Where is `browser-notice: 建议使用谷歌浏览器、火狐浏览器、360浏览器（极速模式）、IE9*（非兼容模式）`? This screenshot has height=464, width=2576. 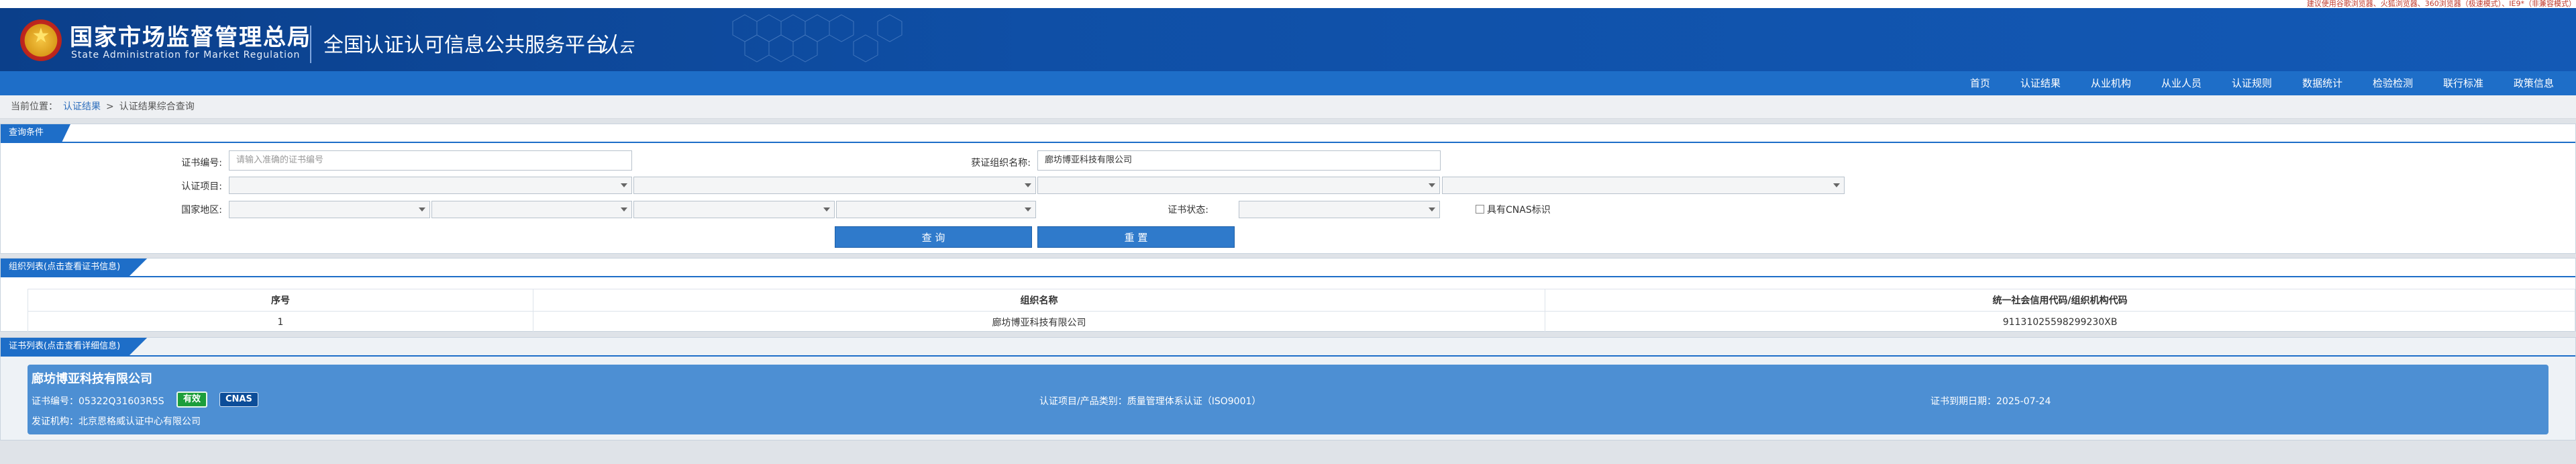
browser-notice: 建议使用谷歌浏览器、火狐浏览器、360浏览器（极速模式）、IE9*（非兼容模式） is located at coordinates (2441, 4).